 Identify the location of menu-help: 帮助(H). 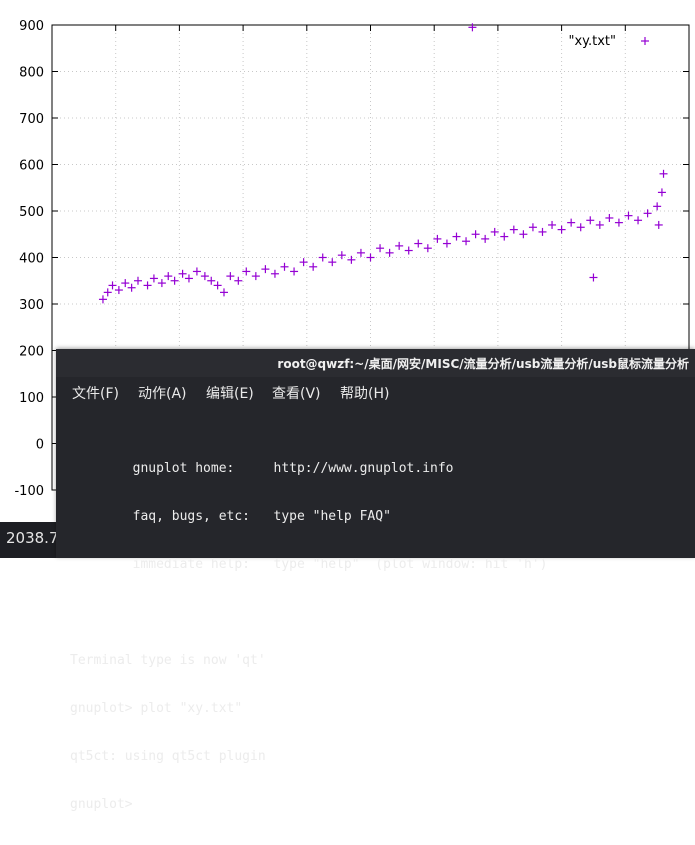
(364, 393).